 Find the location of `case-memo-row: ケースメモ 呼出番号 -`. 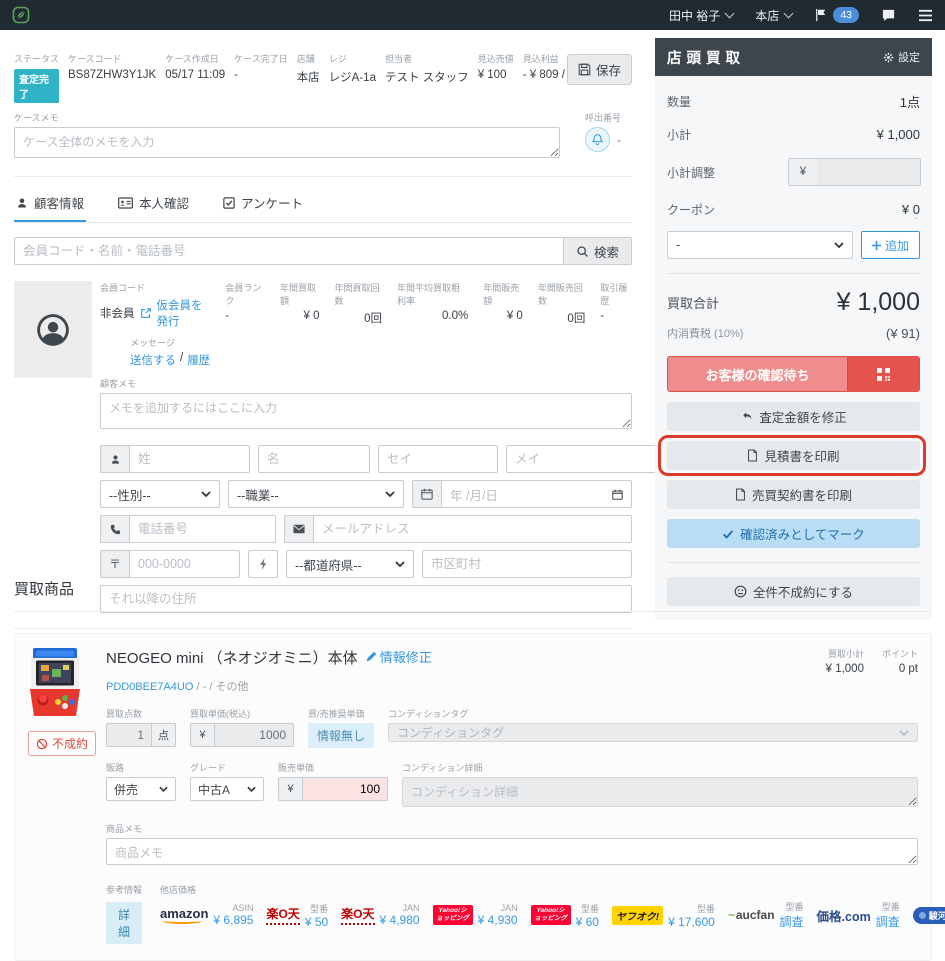

case-memo-row: ケースメモ 呼出番号 - is located at coordinates (323, 137).